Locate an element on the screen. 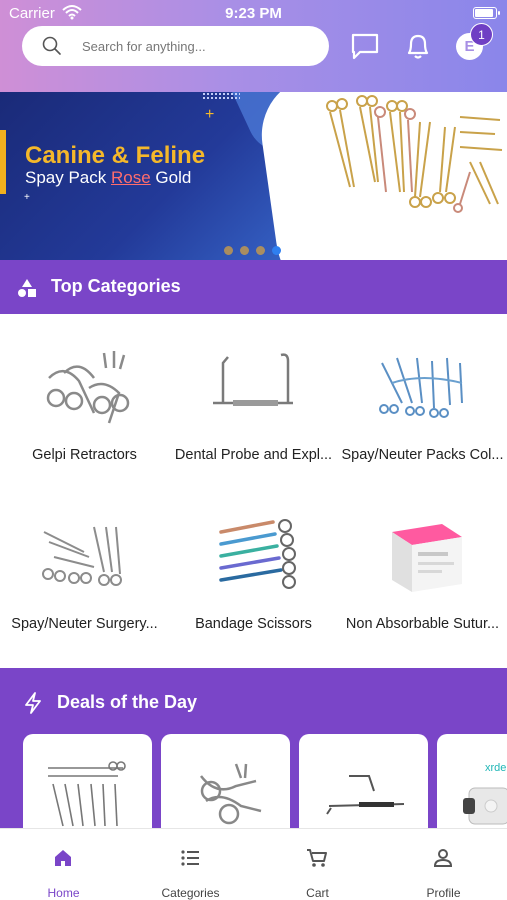  category-label: Gelpi Retractors is located at coordinates (84, 455).